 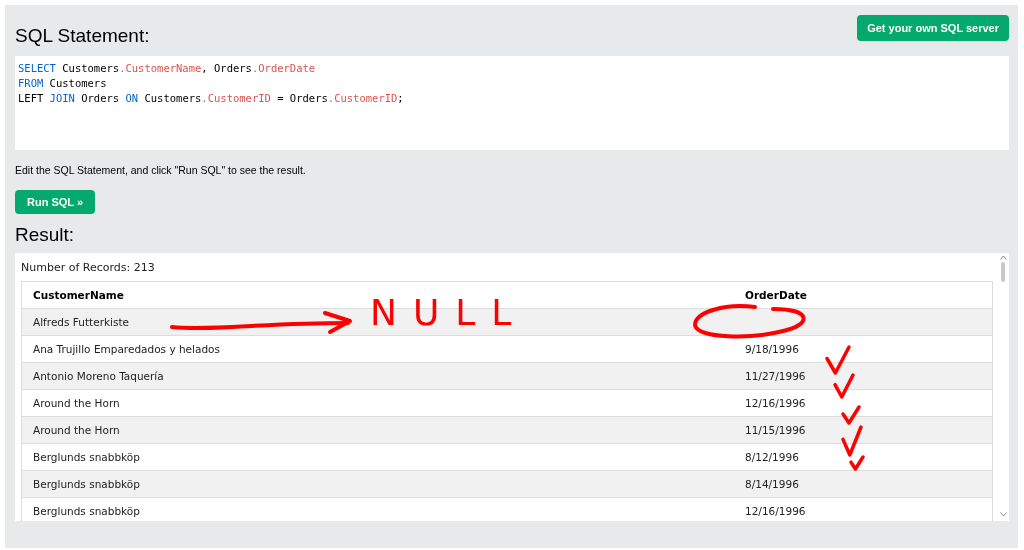 What do you see at coordinates (167, 68) in the screenshot?
I see `code-line: SELECT Customers.CustomerName, Orders.OrderDate` at bounding box center [167, 68].